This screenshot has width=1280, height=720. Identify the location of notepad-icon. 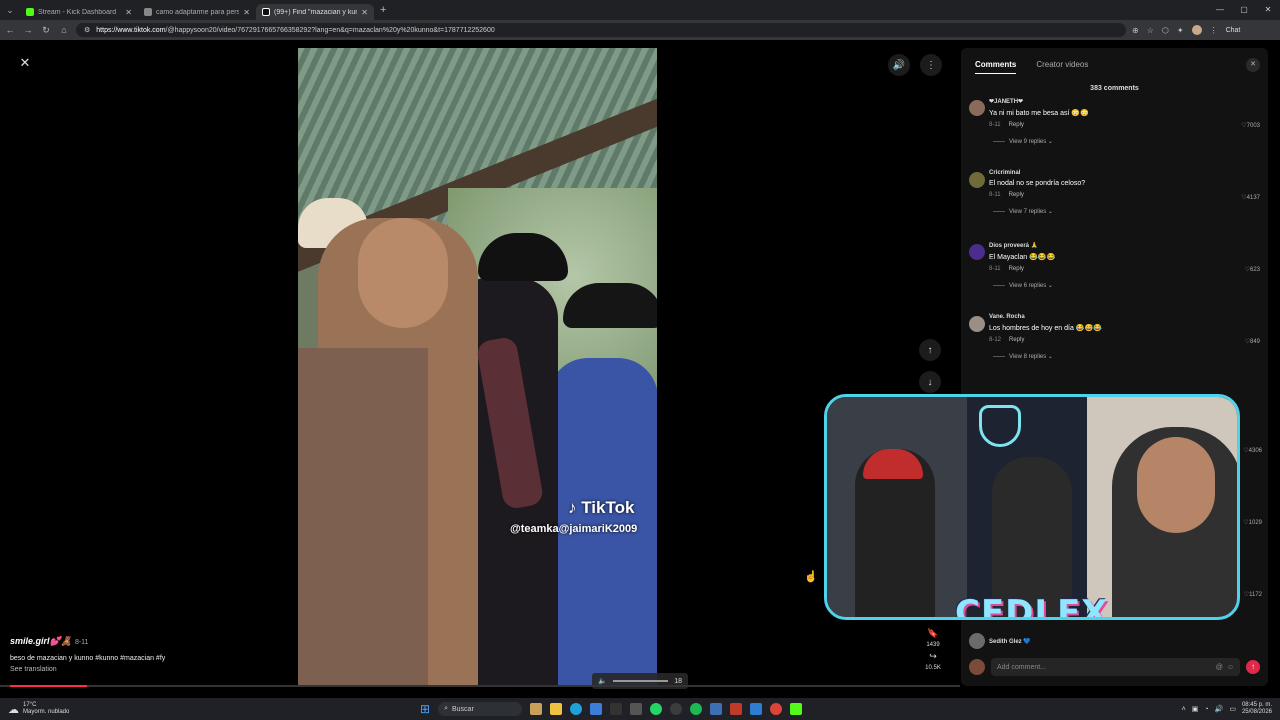
(636, 709).